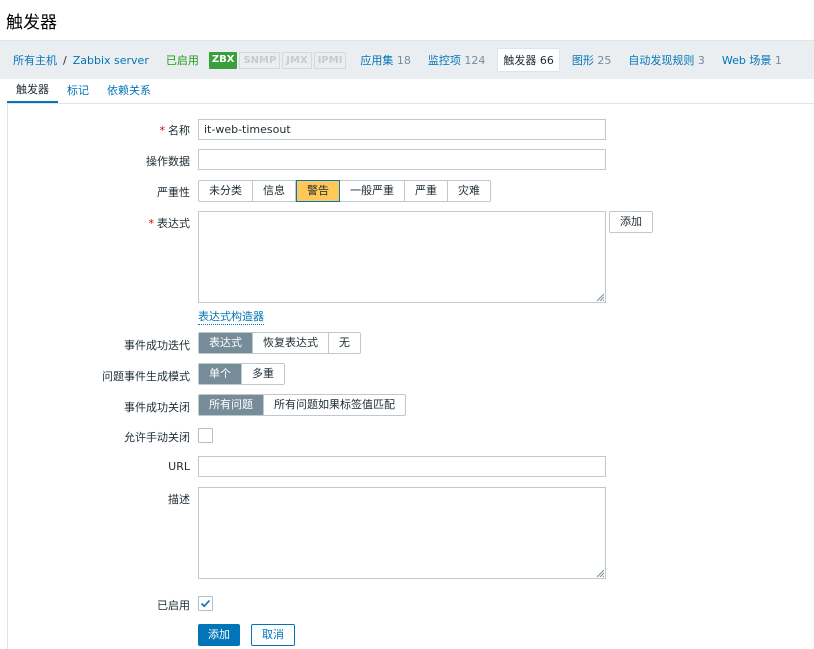 The height and width of the screenshot is (649, 814). Describe the element at coordinates (402, 533) in the screenshot. I see `description-textarea` at that location.